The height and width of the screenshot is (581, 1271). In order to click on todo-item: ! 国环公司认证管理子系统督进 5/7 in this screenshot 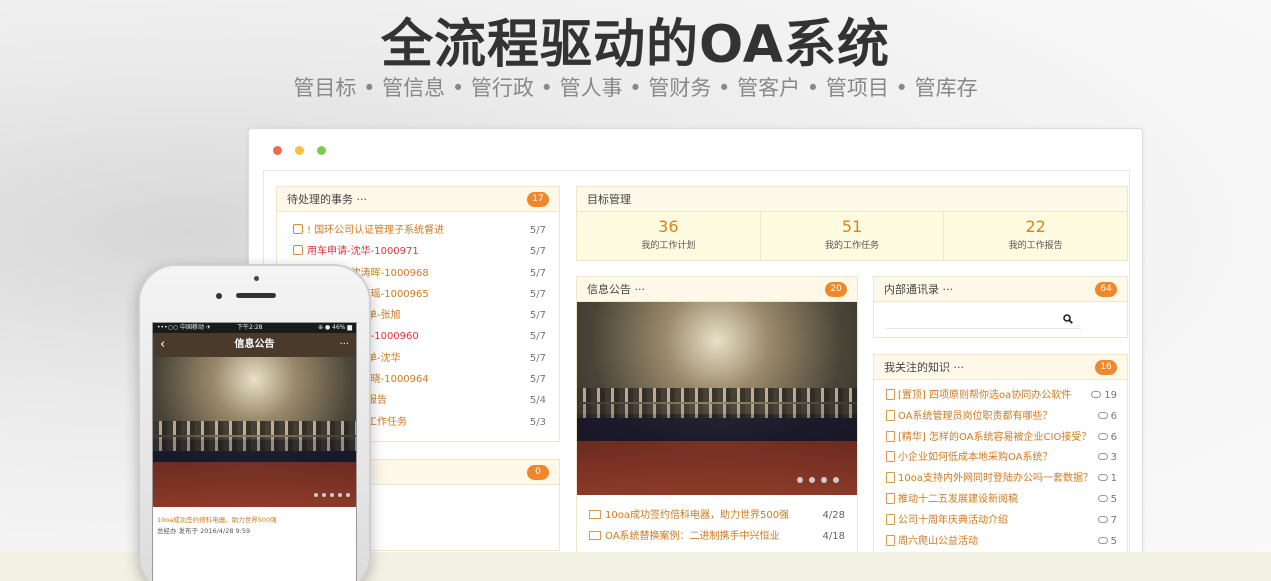, I will do `click(418, 230)`.